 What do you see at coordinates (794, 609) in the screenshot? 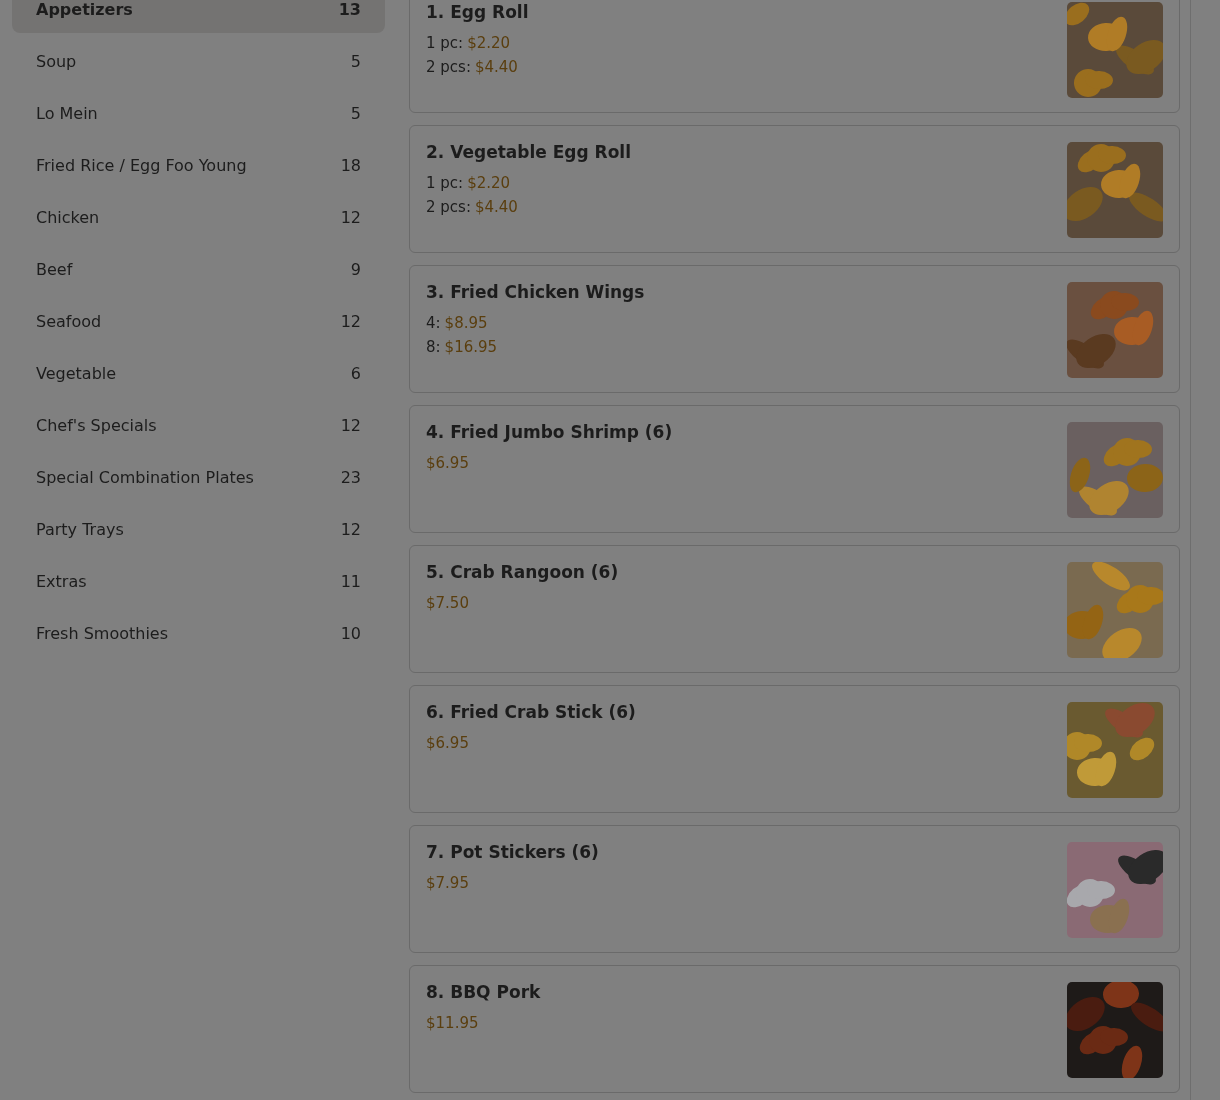
I see `menu-item-card: 5. Crab Rangoon (6) $7.50` at bounding box center [794, 609].